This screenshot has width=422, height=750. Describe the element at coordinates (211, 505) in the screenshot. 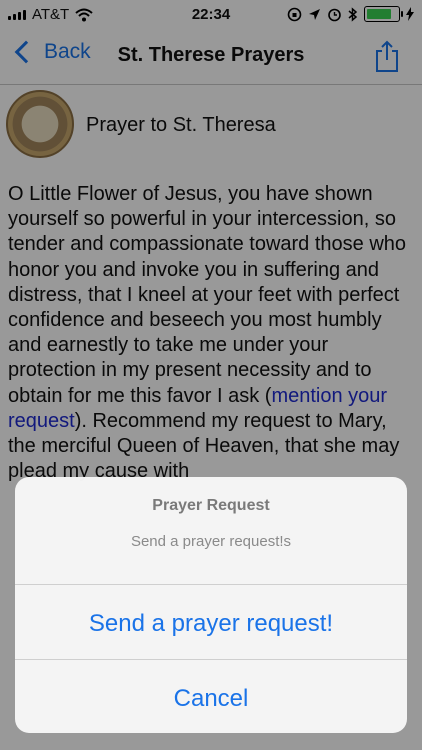

I see `sheet-title: Prayer Request` at that location.